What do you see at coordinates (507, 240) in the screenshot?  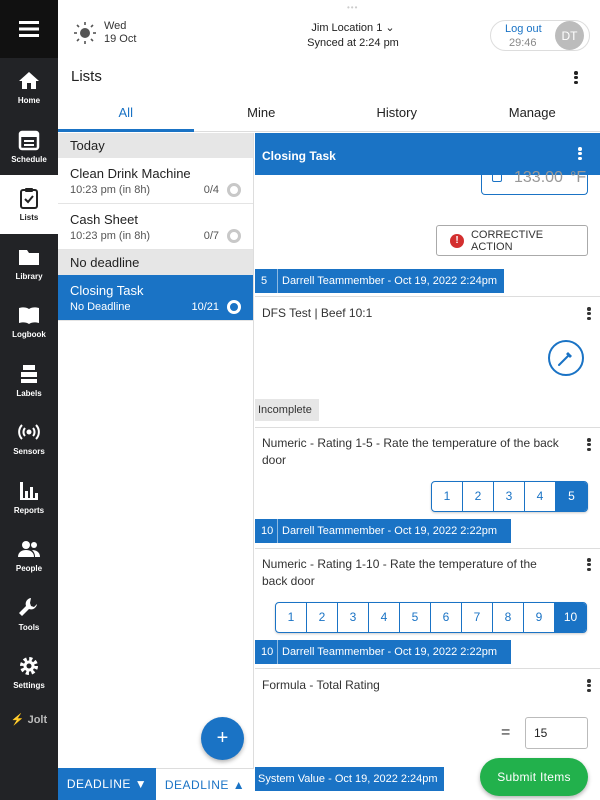 I see `corrective-action-label: CORRECTIVE ACTION` at bounding box center [507, 240].